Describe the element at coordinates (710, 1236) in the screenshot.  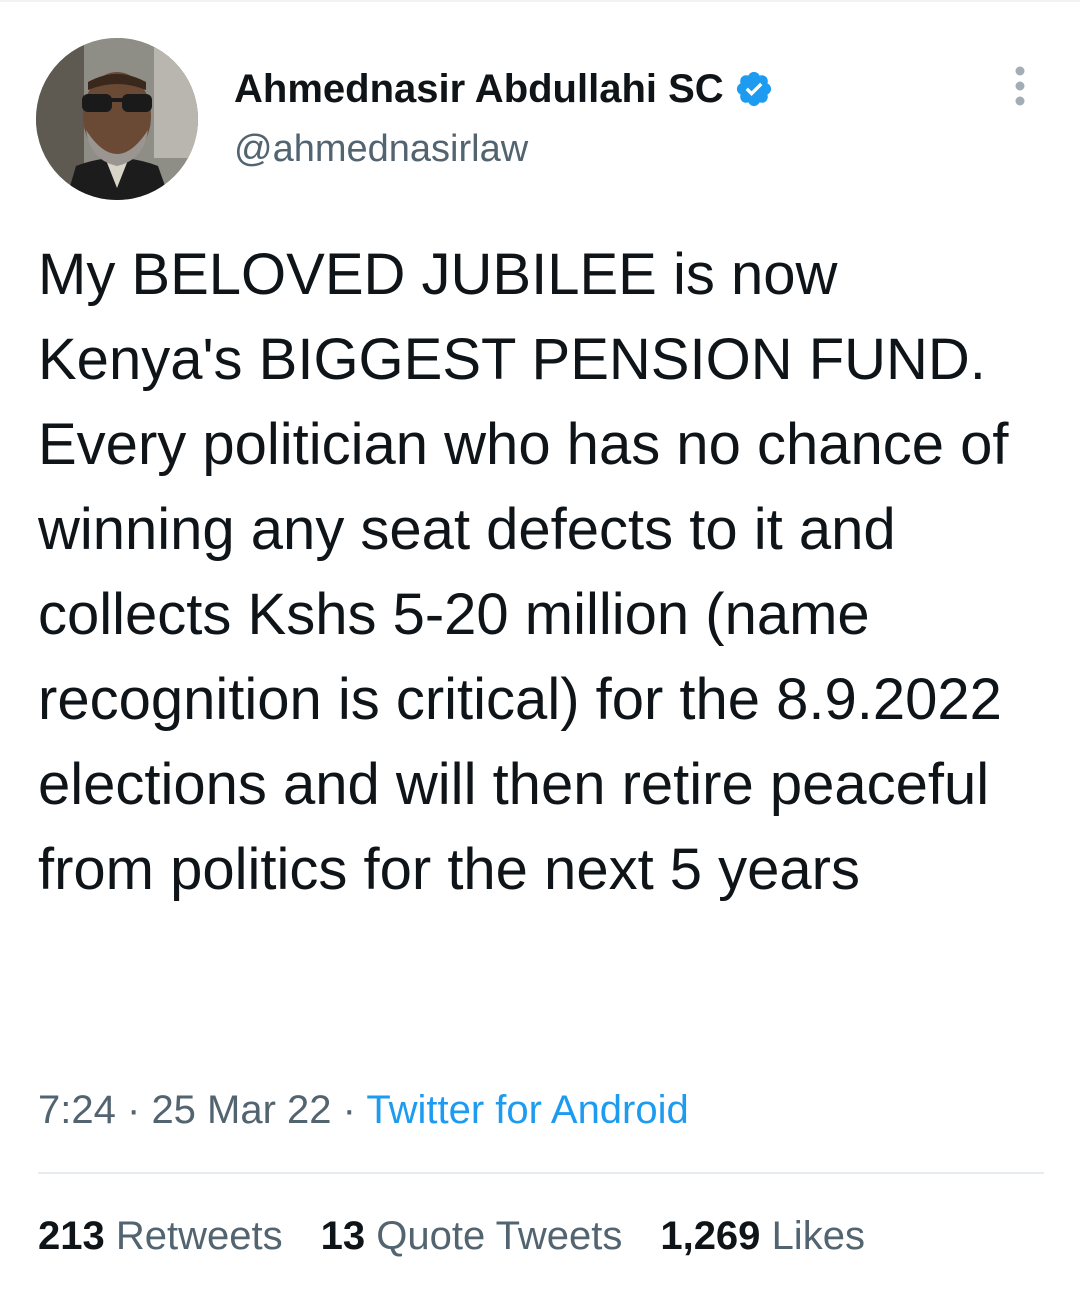
I see `likes-count: 1,269` at that location.